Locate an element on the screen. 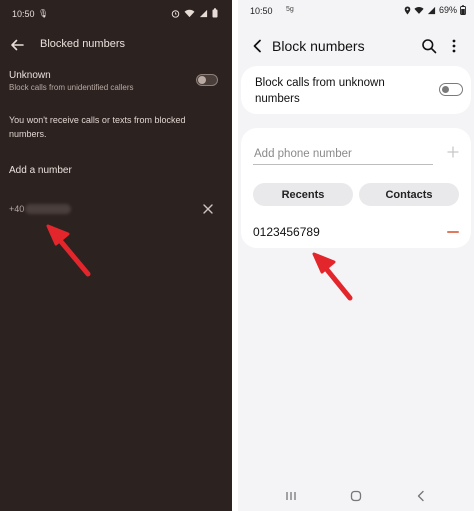  chevron-left-icon is located at coordinates (258, 46).